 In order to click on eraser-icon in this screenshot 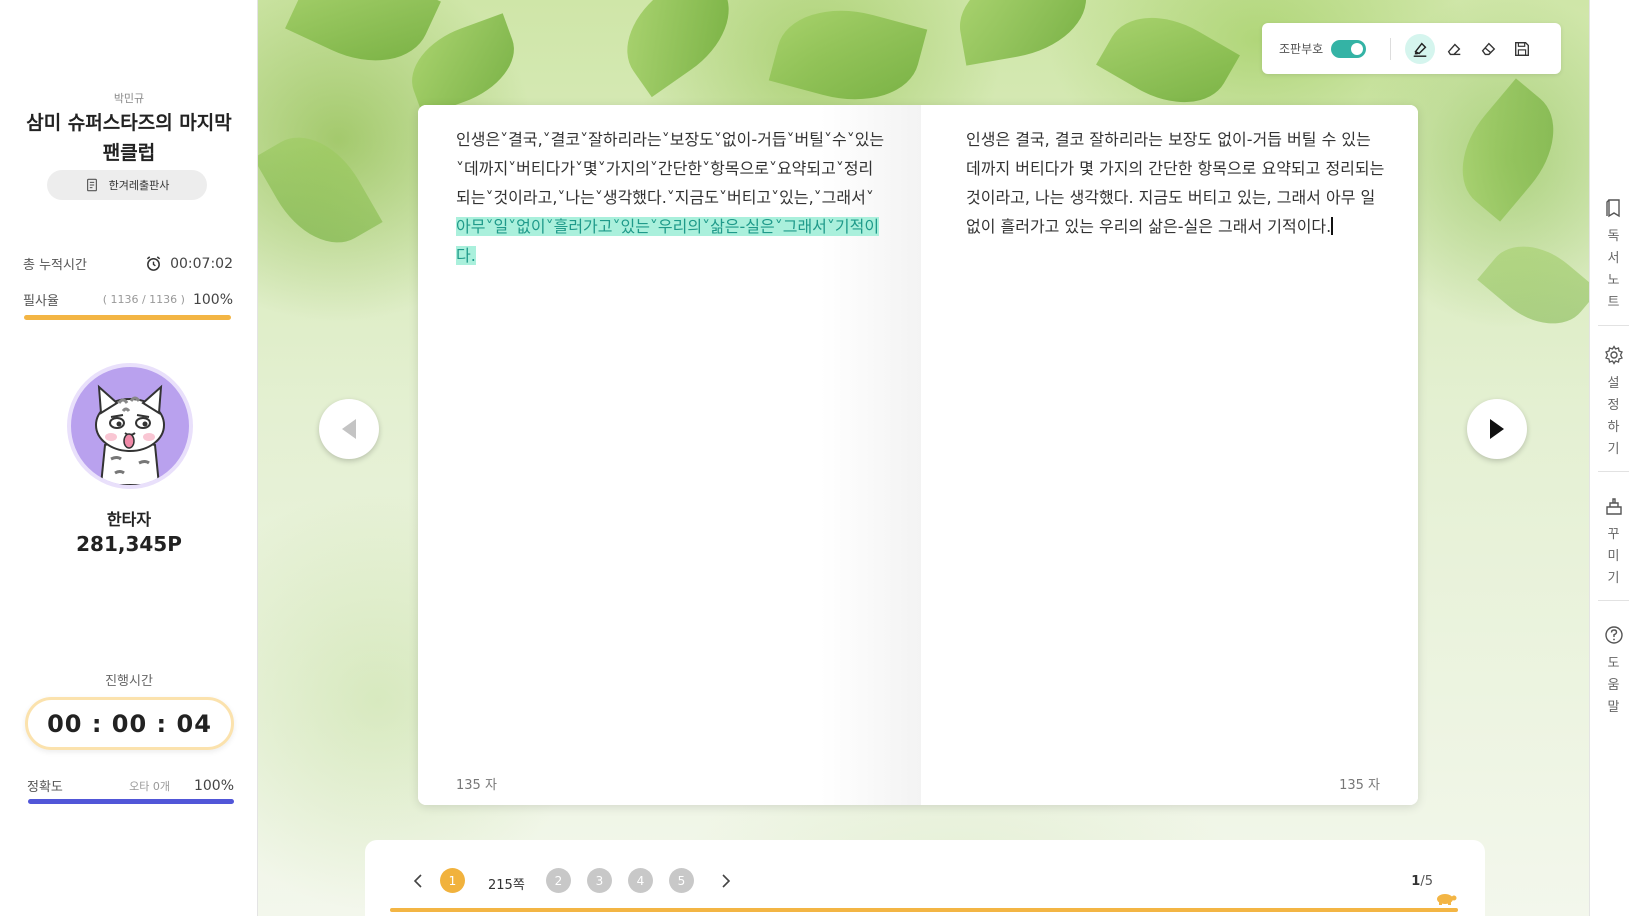, I will do `click(1454, 49)`.